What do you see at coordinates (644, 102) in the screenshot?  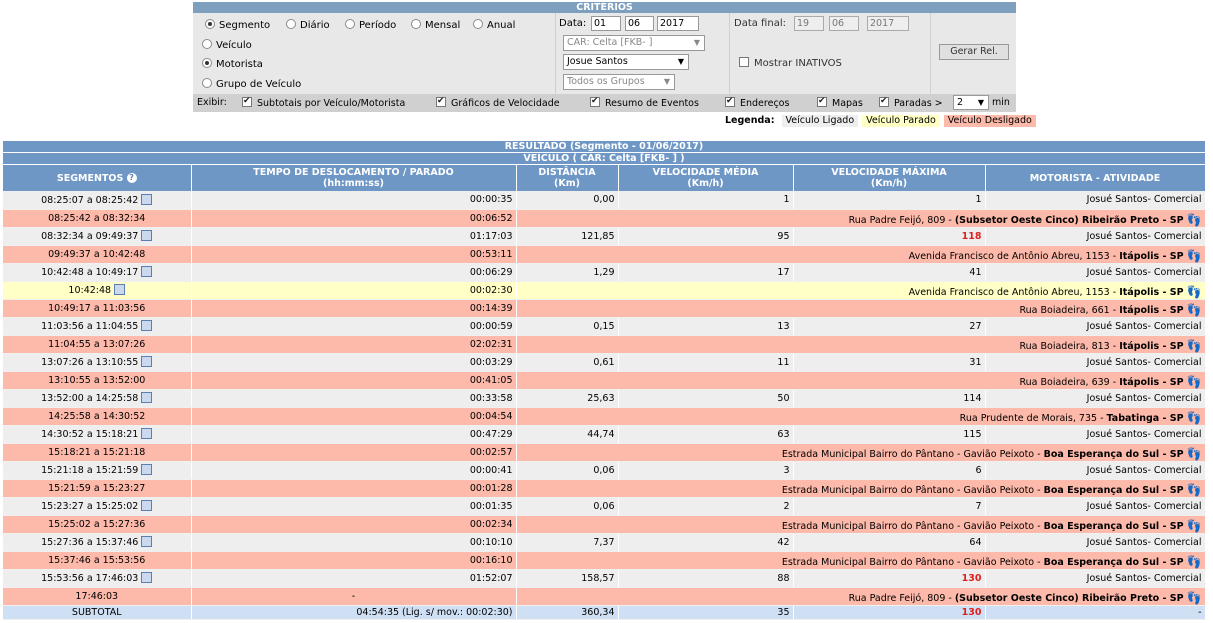 I see `opt-resumo: Resumo de Eventos` at bounding box center [644, 102].